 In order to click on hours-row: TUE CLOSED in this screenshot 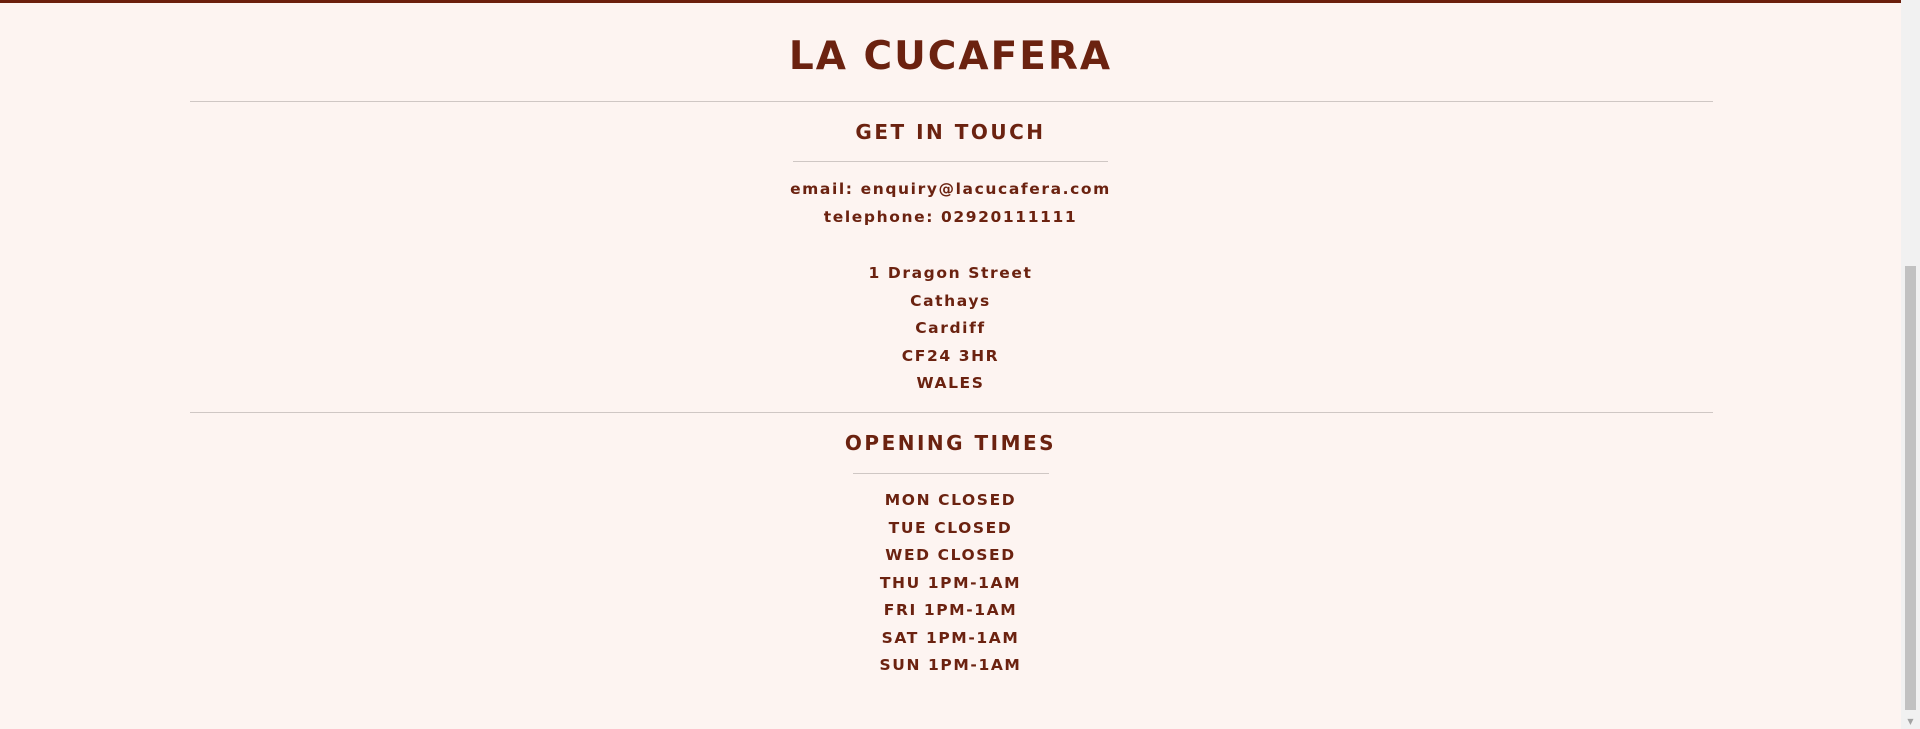, I will do `click(950, 527)`.